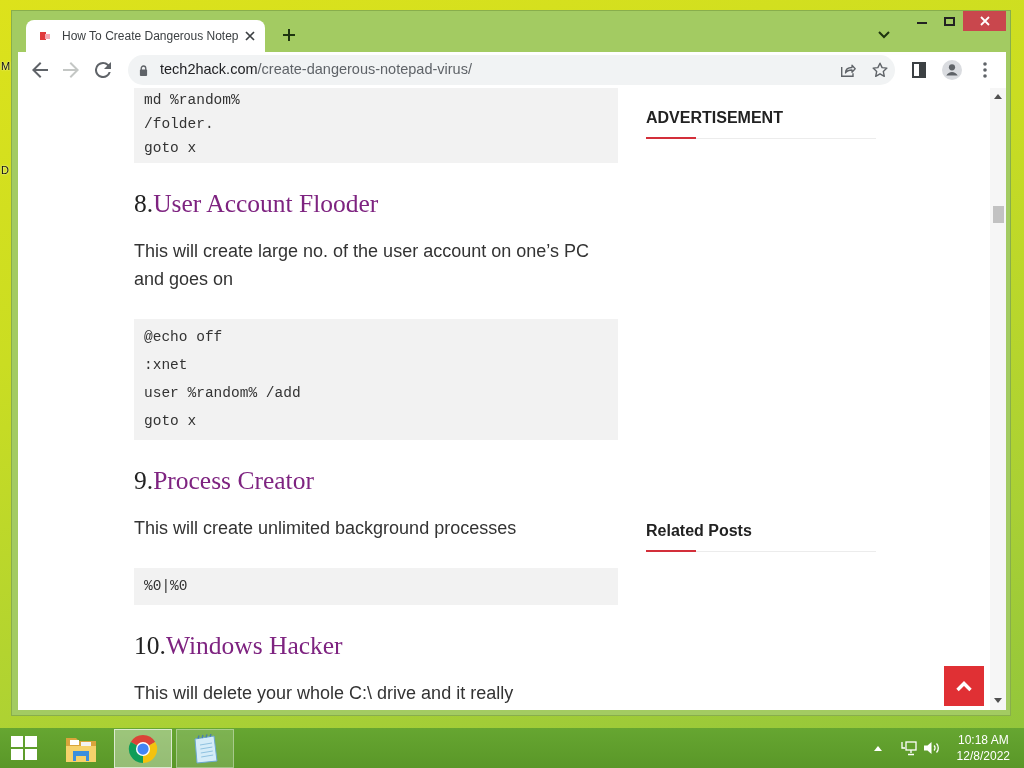 This screenshot has height=768, width=1024. What do you see at coordinates (223, 393) in the screenshot?
I see `code-line: user %random% /add` at bounding box center [223, 393].